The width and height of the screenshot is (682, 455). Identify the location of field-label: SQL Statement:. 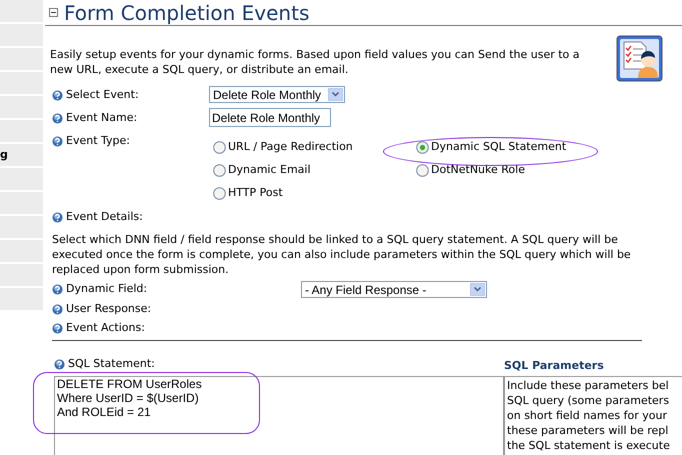
(111, 364).